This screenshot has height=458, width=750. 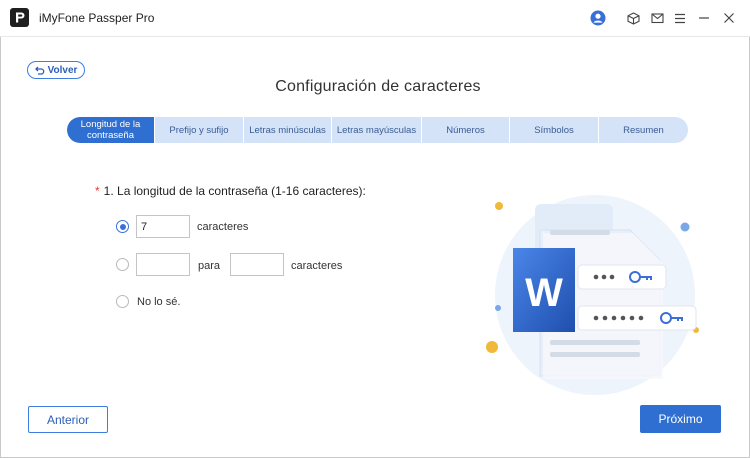 What do you see at coordinates (317, 266) in the screenshot?
I see `range-suffix: caracteres` at bounding box center [317, 266].